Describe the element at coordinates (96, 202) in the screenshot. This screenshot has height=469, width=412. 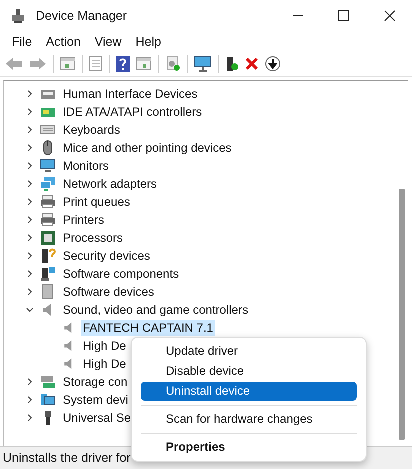
I see `tree-item: Print queues` at that location.